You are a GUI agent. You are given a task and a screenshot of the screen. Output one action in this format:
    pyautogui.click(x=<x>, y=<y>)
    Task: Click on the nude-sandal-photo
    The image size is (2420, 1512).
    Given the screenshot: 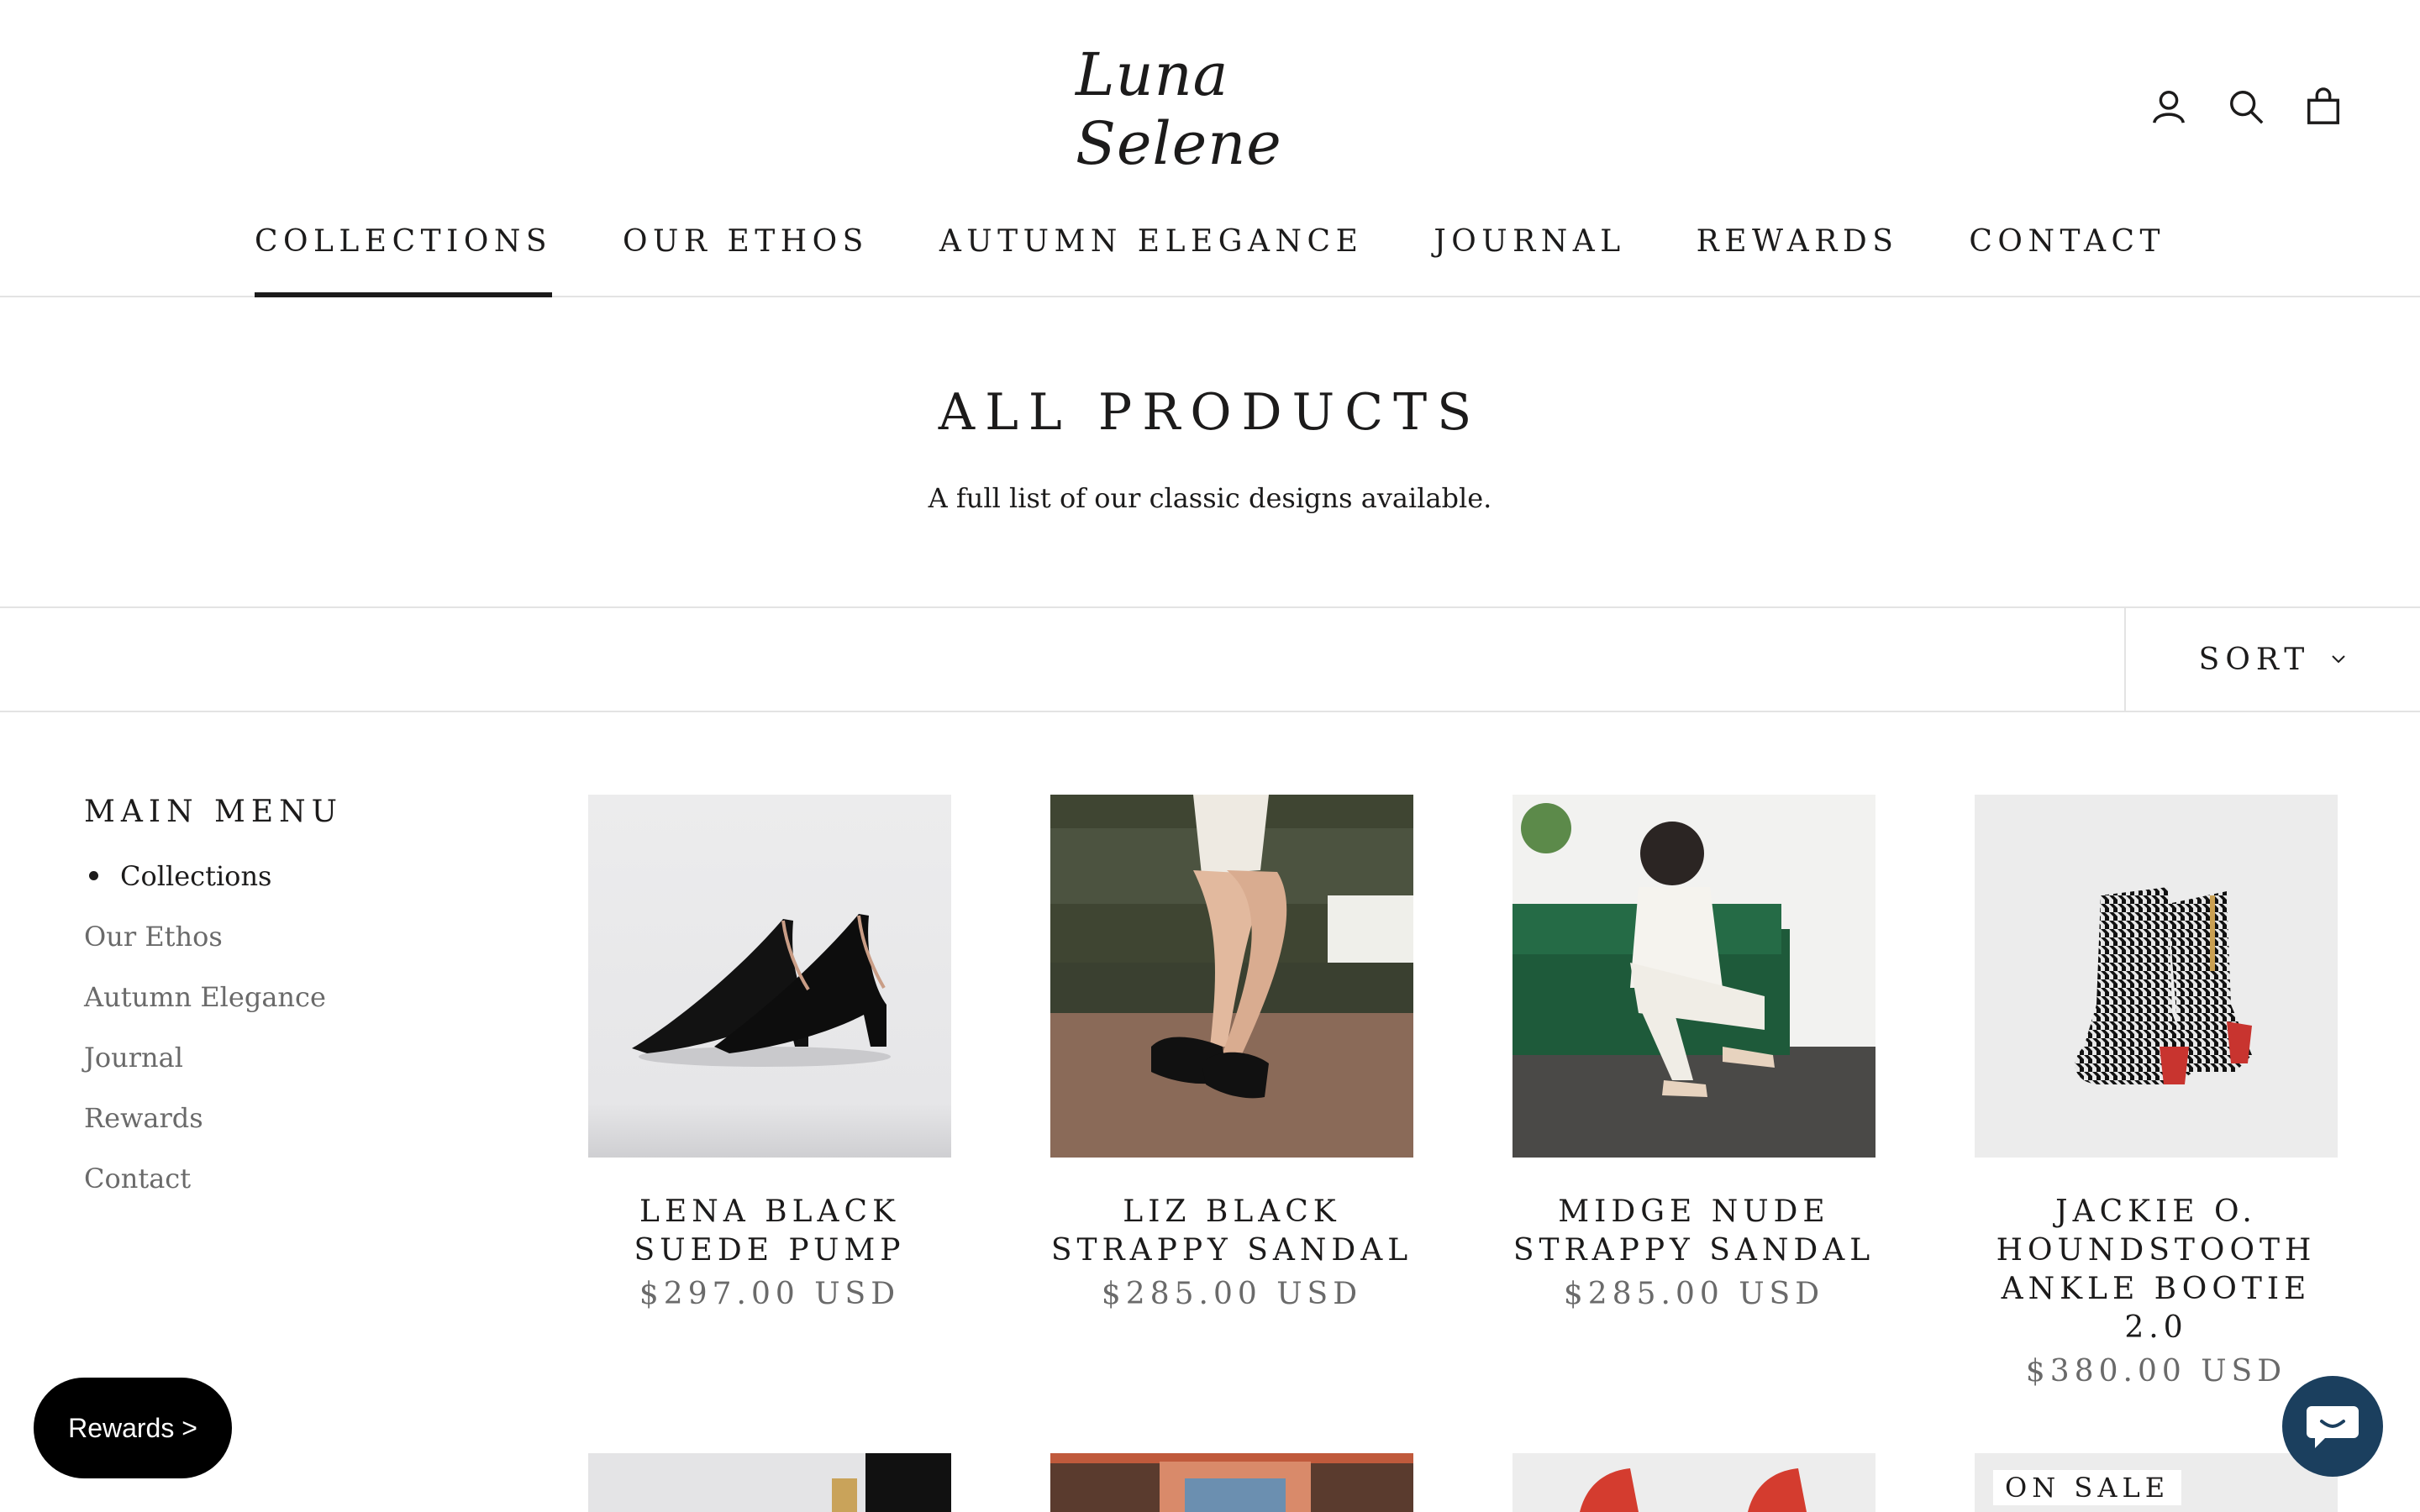 What is the action you would take?
    pyautogui.click(x=1694, y=976)
    